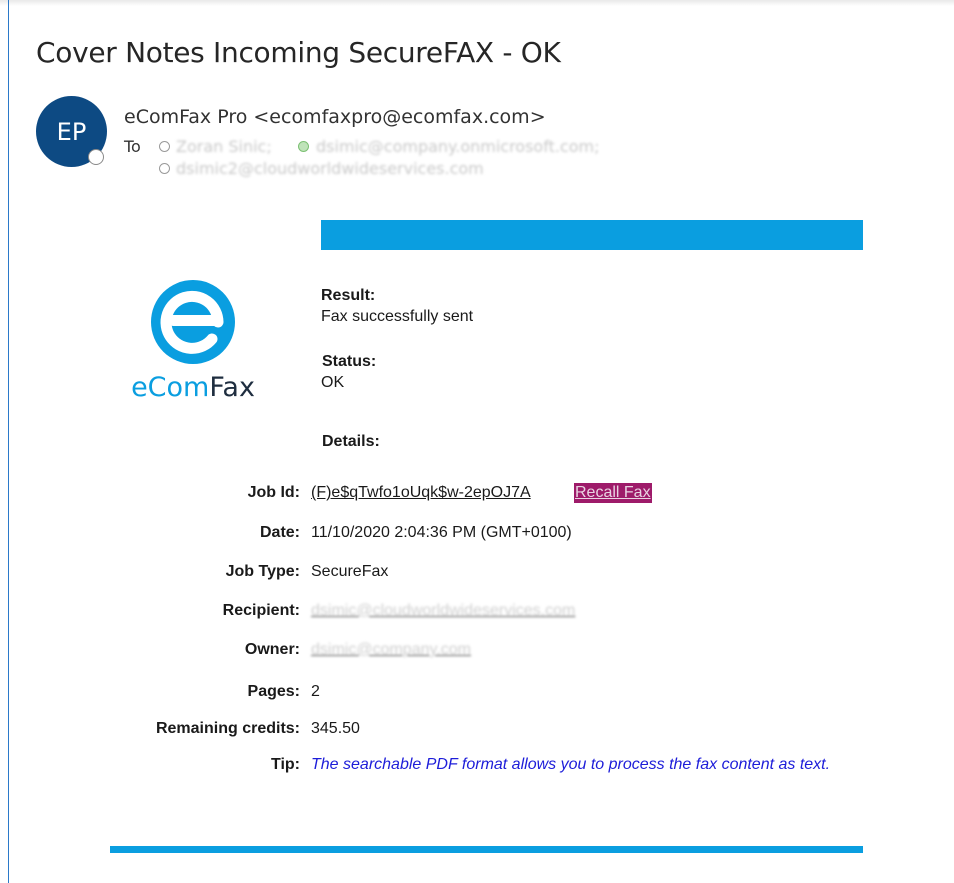  I want to click on date-value: 11/10/2020 2:04:36 PM (GMT+0100), so click(441, 532).